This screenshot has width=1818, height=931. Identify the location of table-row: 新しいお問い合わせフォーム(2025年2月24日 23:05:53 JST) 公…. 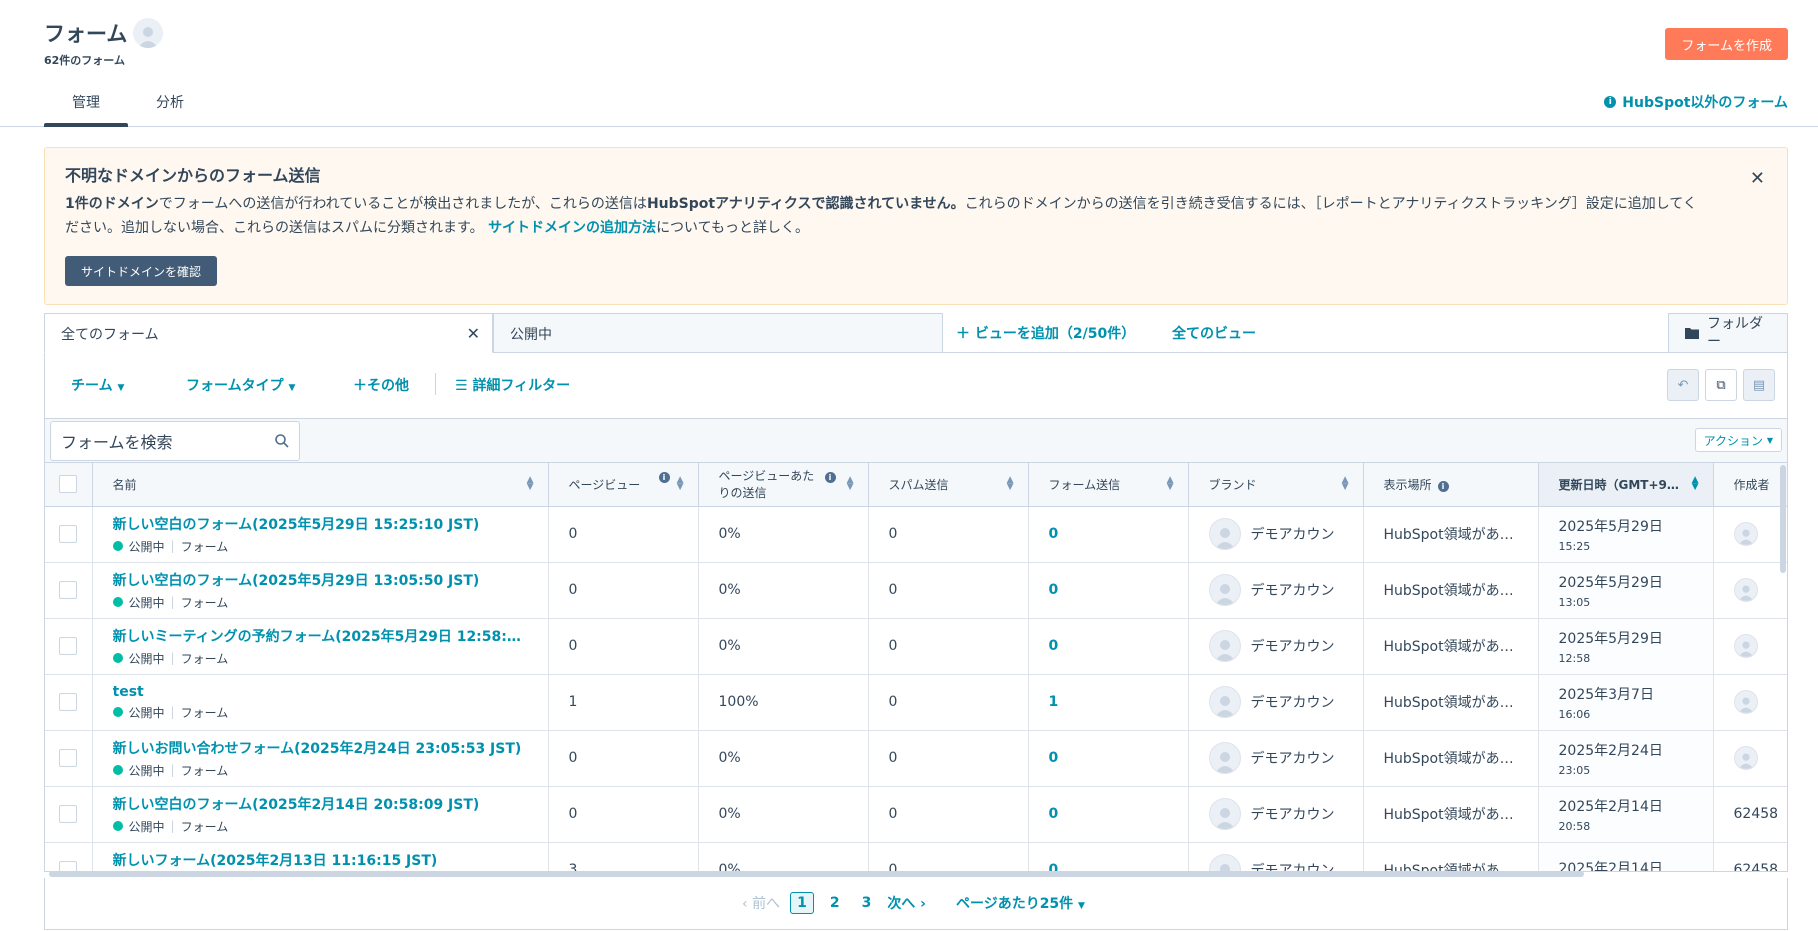
(916, 758).